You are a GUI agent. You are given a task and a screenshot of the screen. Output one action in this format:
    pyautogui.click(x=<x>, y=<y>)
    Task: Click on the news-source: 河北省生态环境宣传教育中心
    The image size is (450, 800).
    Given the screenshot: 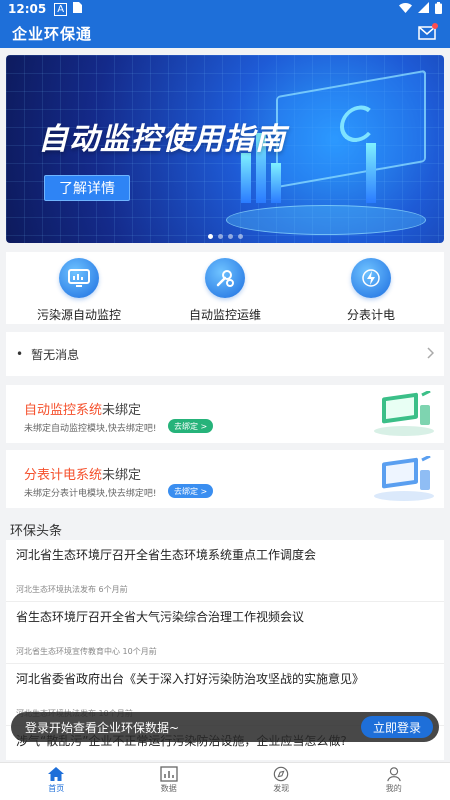 What is the action you would take?
    pyautogui.click(x=68, y=651)
    